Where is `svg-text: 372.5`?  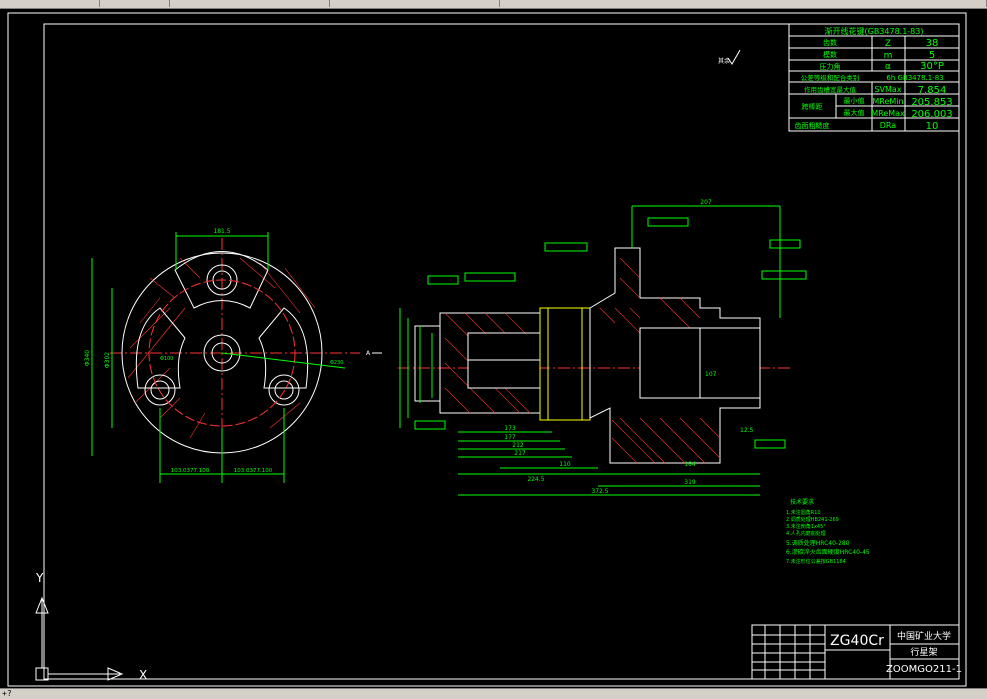 svg-text: 372.5 is located at coordinates (599, 491).